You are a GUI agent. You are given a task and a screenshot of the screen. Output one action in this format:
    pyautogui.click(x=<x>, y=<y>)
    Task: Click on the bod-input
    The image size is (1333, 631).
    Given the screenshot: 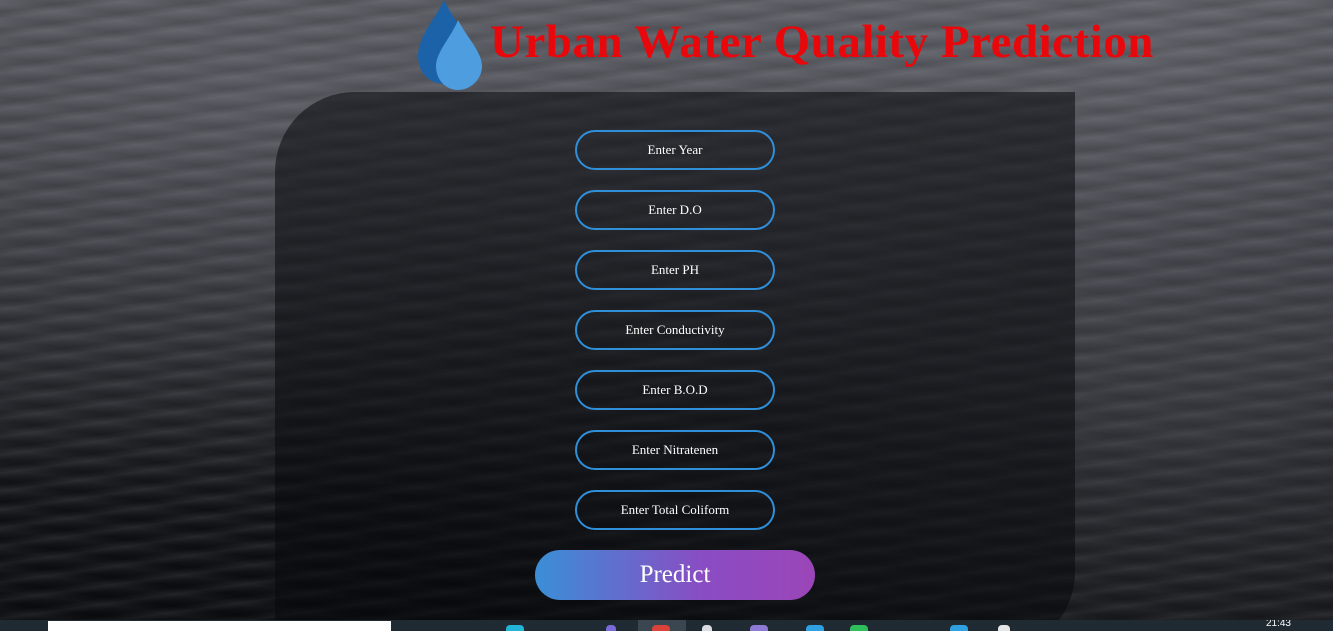 What is the action you would take?
    pyautogui.click(x=675, y=390)
    